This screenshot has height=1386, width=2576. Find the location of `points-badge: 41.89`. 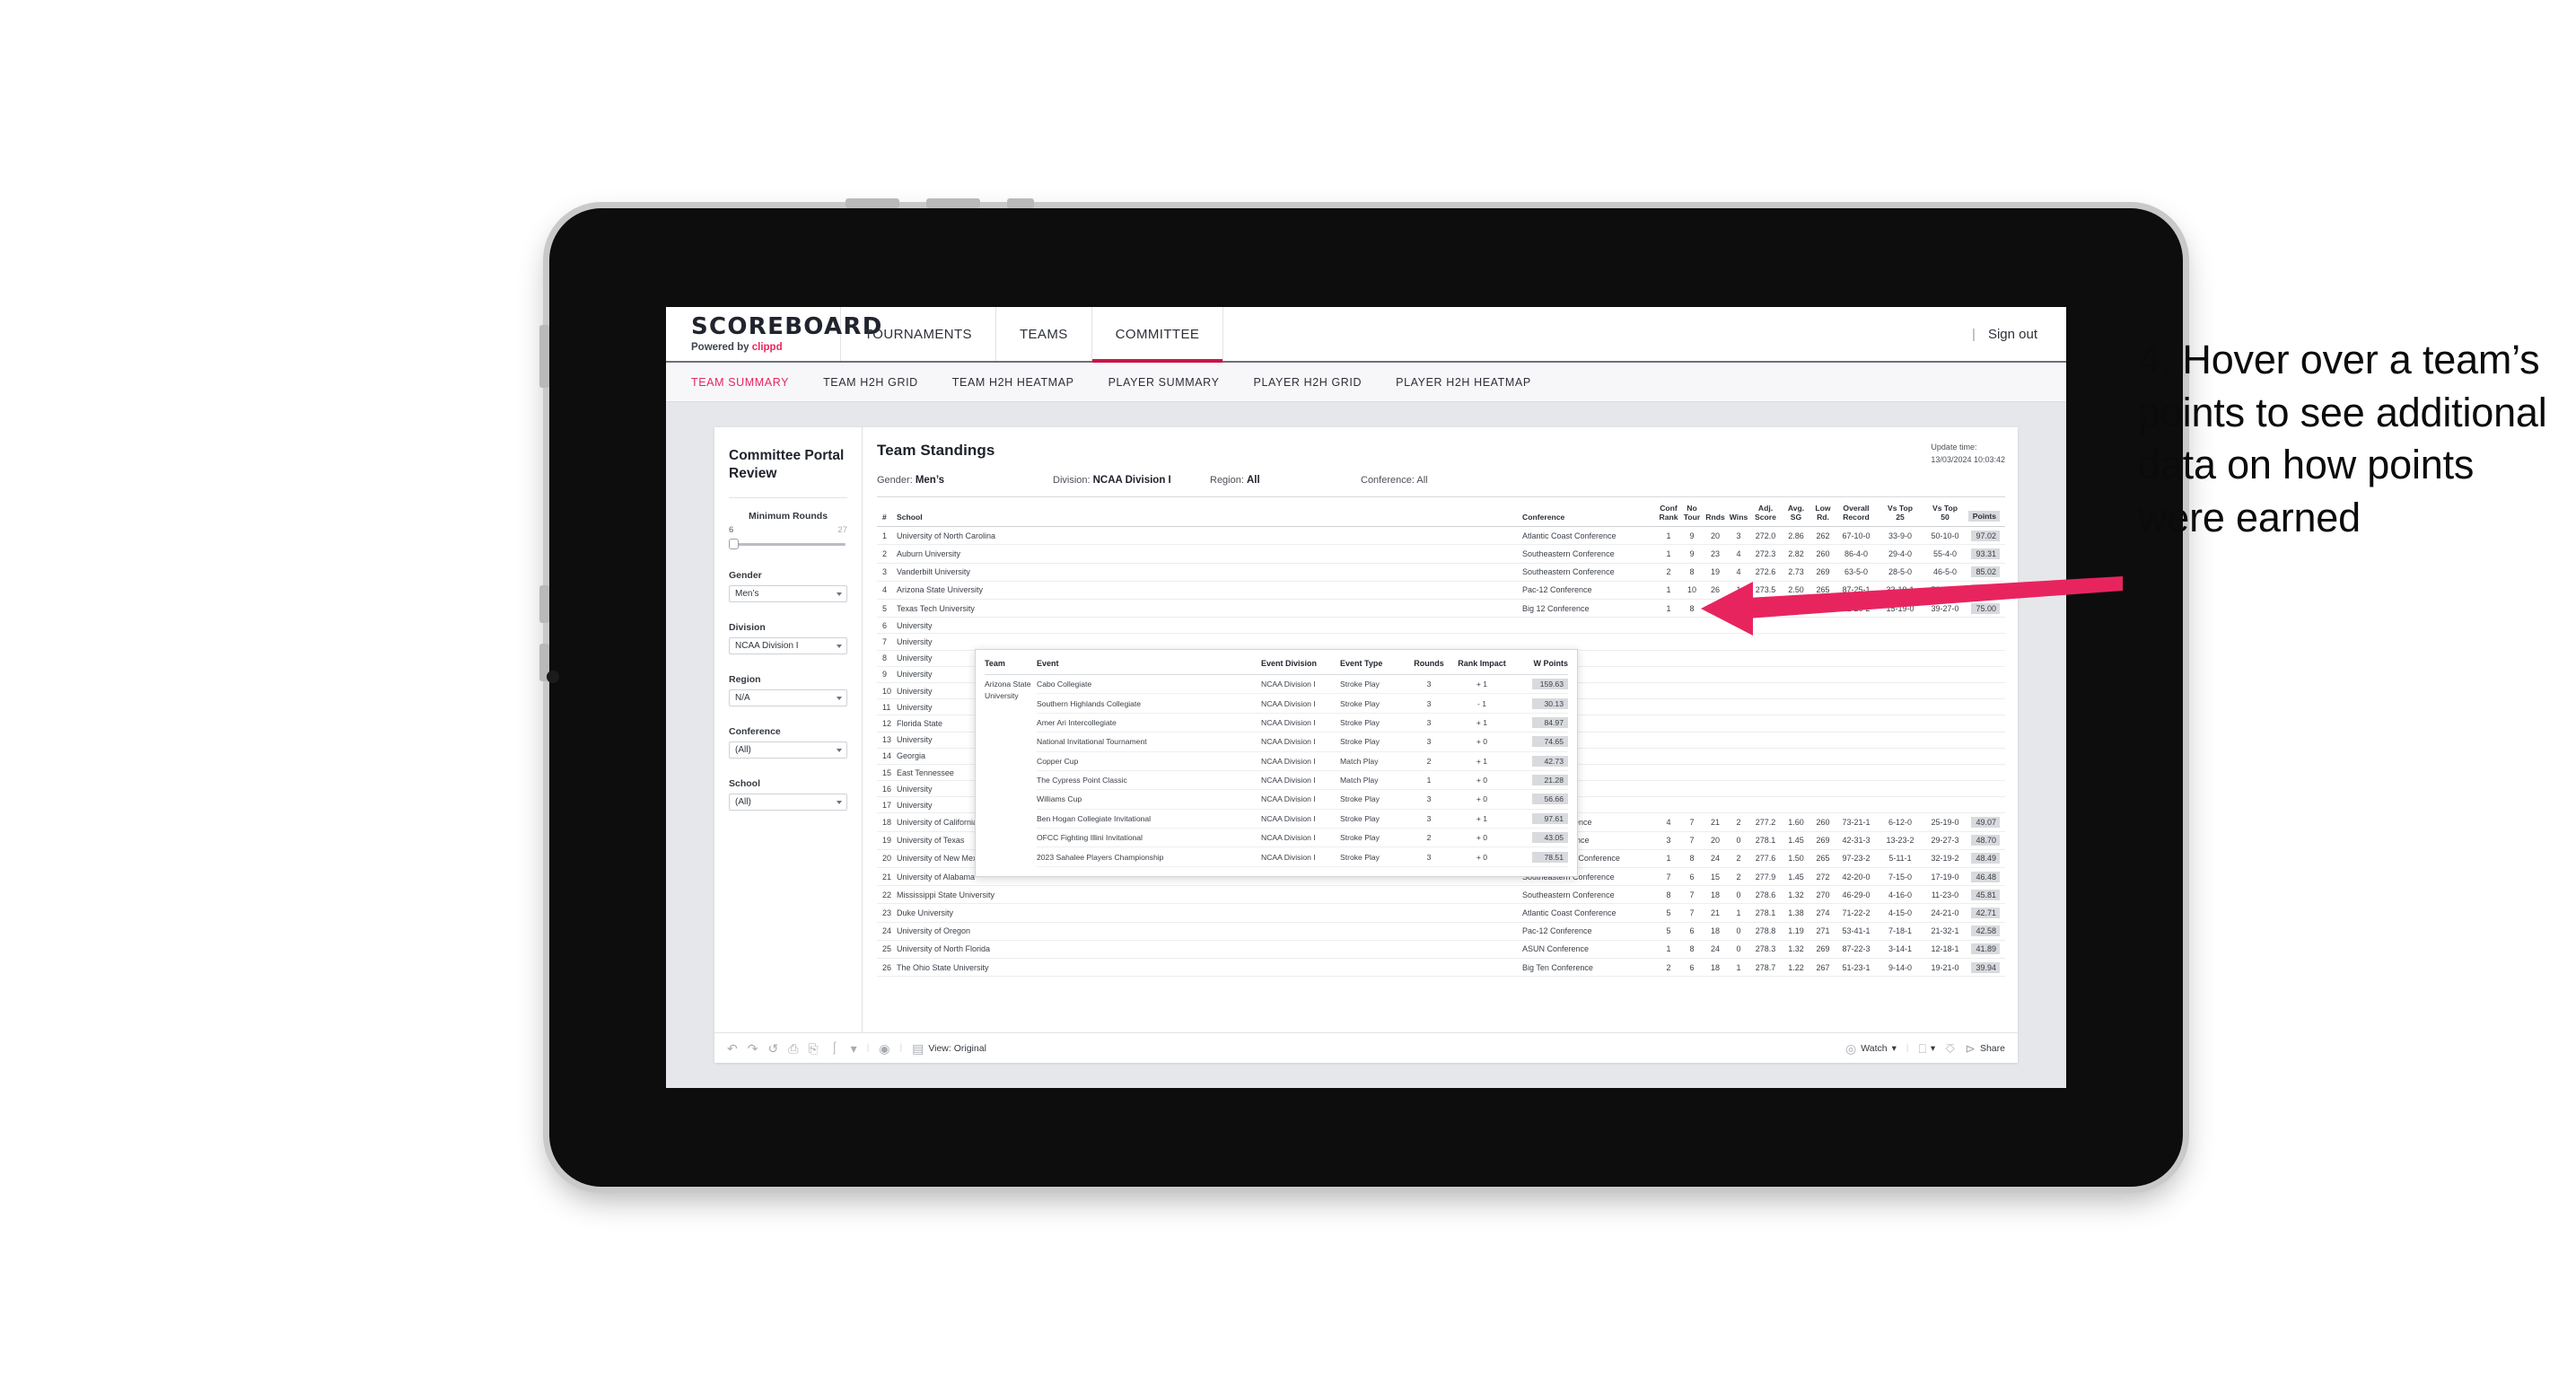

points-badge: 41.89 is located at coordinates (1985, 949).